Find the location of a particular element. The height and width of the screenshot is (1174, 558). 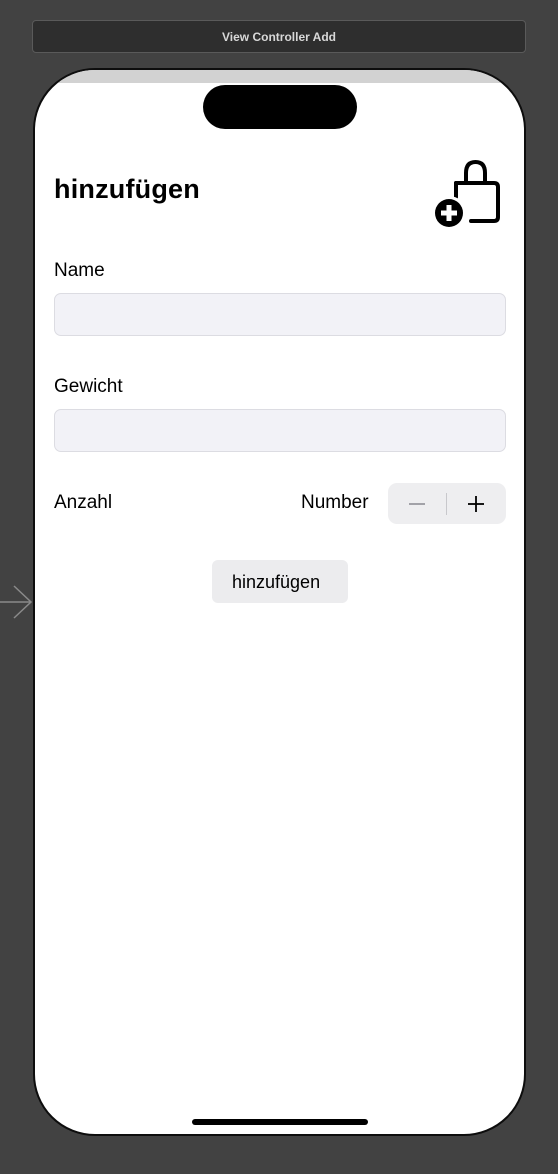

bag-badge-plus-icon is located at coordinates (466, 194).